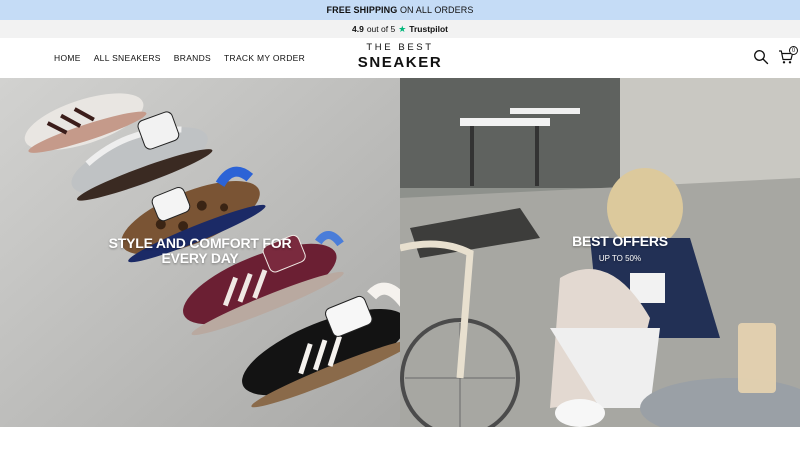 Image resolution: width=800 pixels, height=450 pixels. What do you see at coordinates (400, 62) in the screenshot?
I see `logo-line2: SNEAKER` at bounding box center [400, 62].